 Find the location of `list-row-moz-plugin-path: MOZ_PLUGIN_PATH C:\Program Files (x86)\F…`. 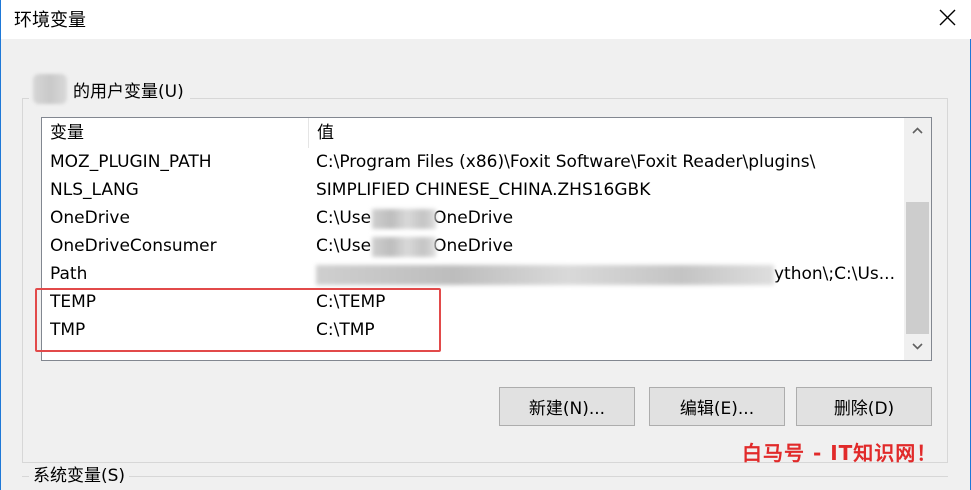

list-row-moz-plugin-path: MOZ_PLUGIN_PATH C:\Program Files (x86)\F… is located at coordinates (473, 162).